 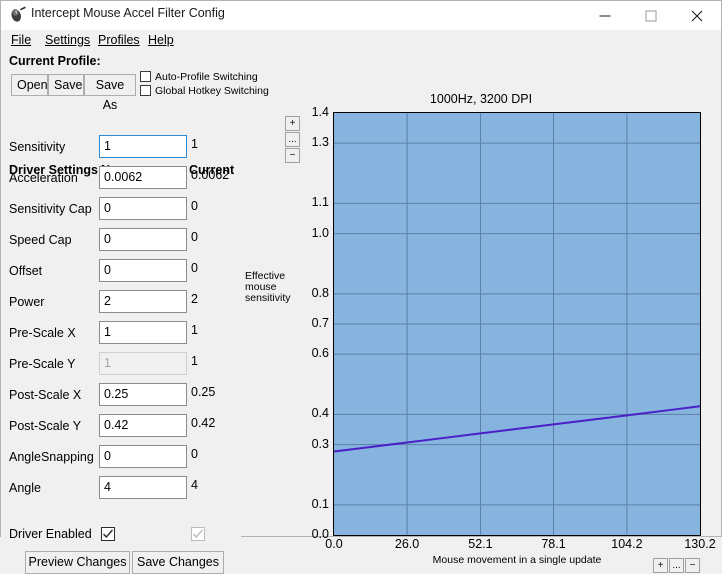 What do you see at coordinates (292, 123) in the screenshot?
I see `y-zoom-in-button: +` at bounding box center [292, 123].